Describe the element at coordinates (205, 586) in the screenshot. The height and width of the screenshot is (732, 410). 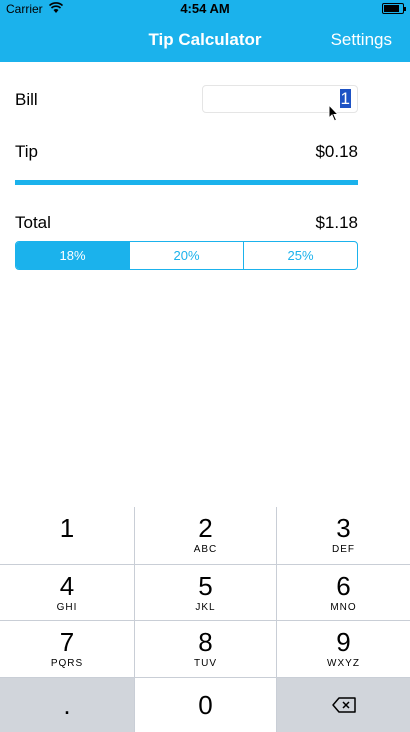
I see `key-digit: 5` at that location.